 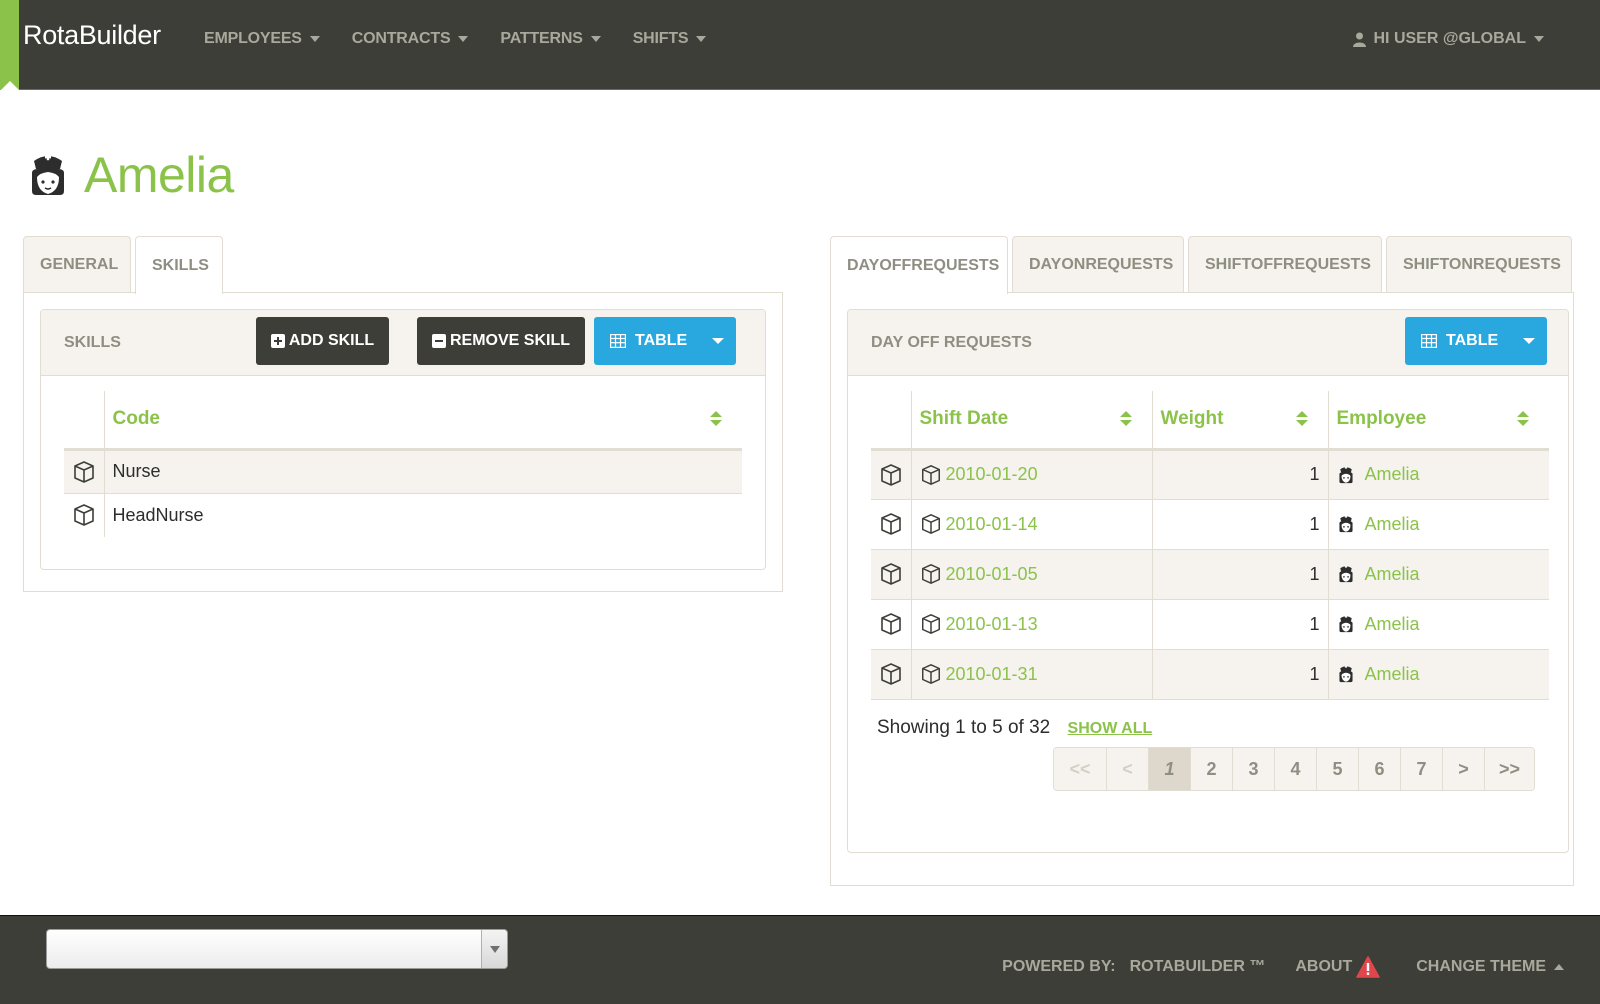 I want to click on shift-date-link: 2010-01-13, so click(x=992, y=624).